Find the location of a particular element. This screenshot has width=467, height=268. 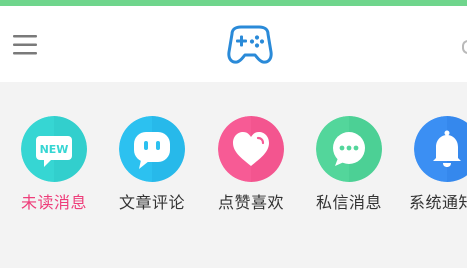

message-dots-icon is located at coordinates (349, 149).